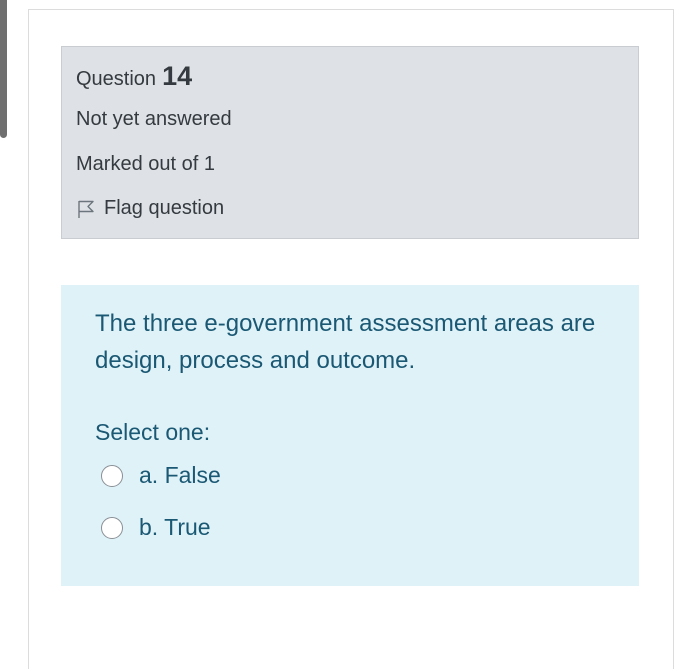 Image resolution: width=700 pixels, height=669 pixels. I want to click on flag-icon, so click(86, 209).